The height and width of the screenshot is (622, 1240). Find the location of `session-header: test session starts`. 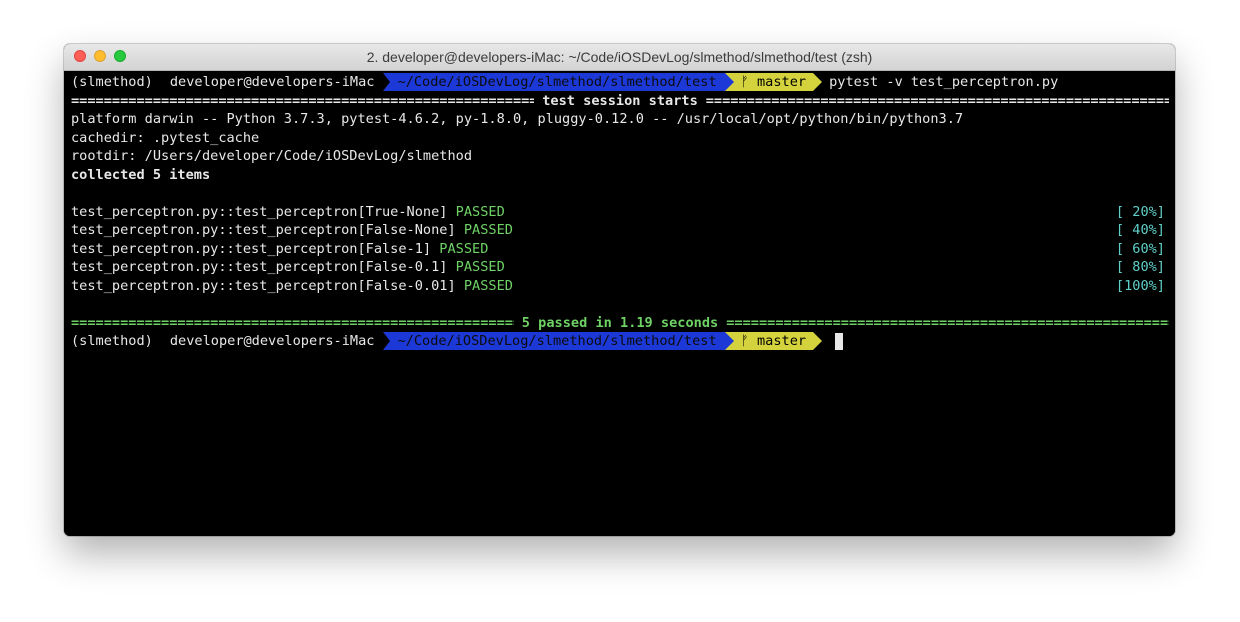

session-header: test session starts is located at coordinates (620, 100).